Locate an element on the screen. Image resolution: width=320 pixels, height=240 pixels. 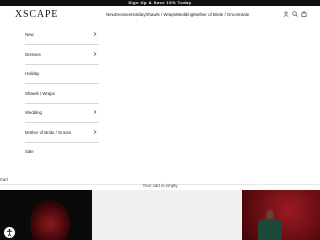
spotlight-glow is located at coordinates (50, 220).